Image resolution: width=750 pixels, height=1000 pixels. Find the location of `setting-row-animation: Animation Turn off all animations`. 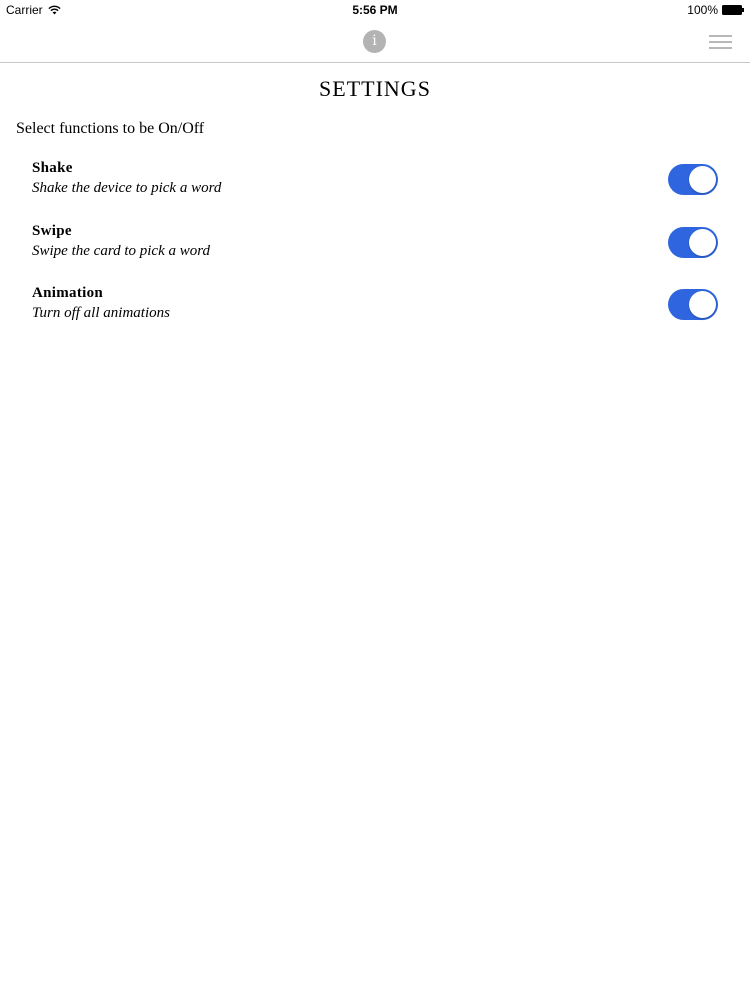

setting-row-animation: Animation Turn off all animations is located at coordinates (377, 310).